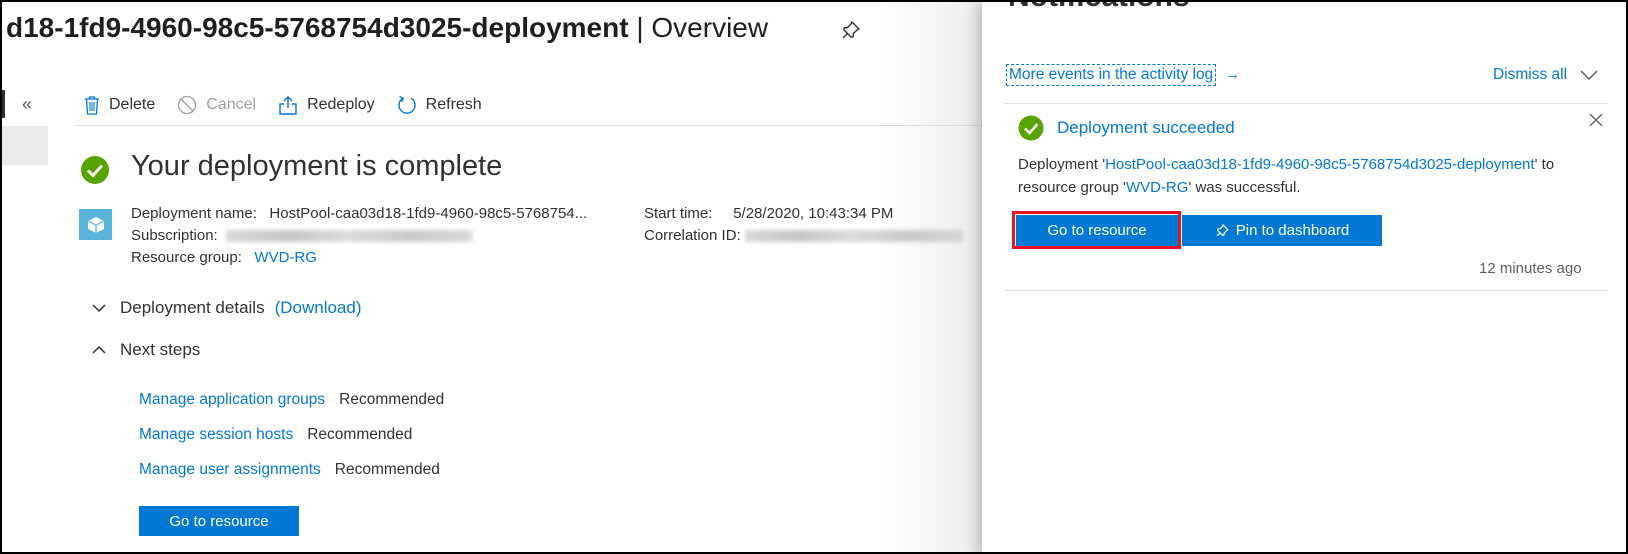 The width and height of the screenshot is (1628, 554). What do you see at coordinates (1099, 8) in the screenshot?
I see `notifications-title: Notifications` at bounding box center [1099, 8].